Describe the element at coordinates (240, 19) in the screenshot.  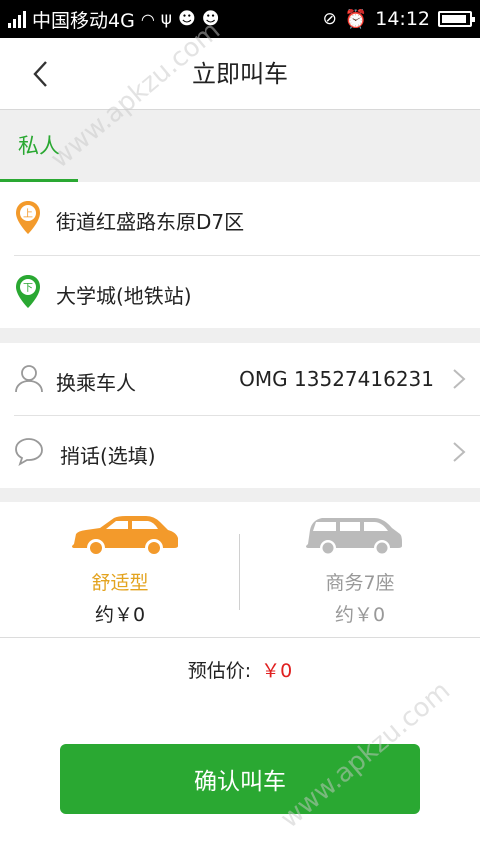
I see `status-bar: 中国移动4G ◠ ψ ☻ ☻ ⊘ ⏰ 14:12` at that location.